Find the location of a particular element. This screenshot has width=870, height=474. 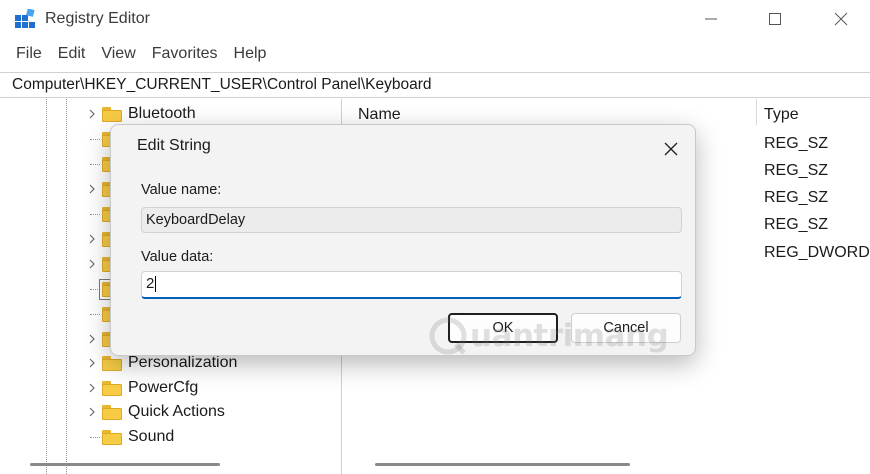

tree-horizontal-scrollbar is located at coordinates (125, 464).